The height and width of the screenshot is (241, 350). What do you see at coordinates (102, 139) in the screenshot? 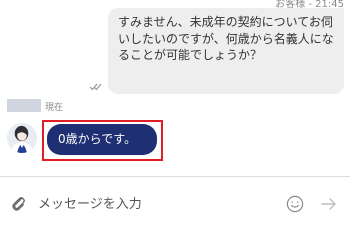
I see `incoming-message-bubble: 0歳からです。` at bounding box center [102, 139].